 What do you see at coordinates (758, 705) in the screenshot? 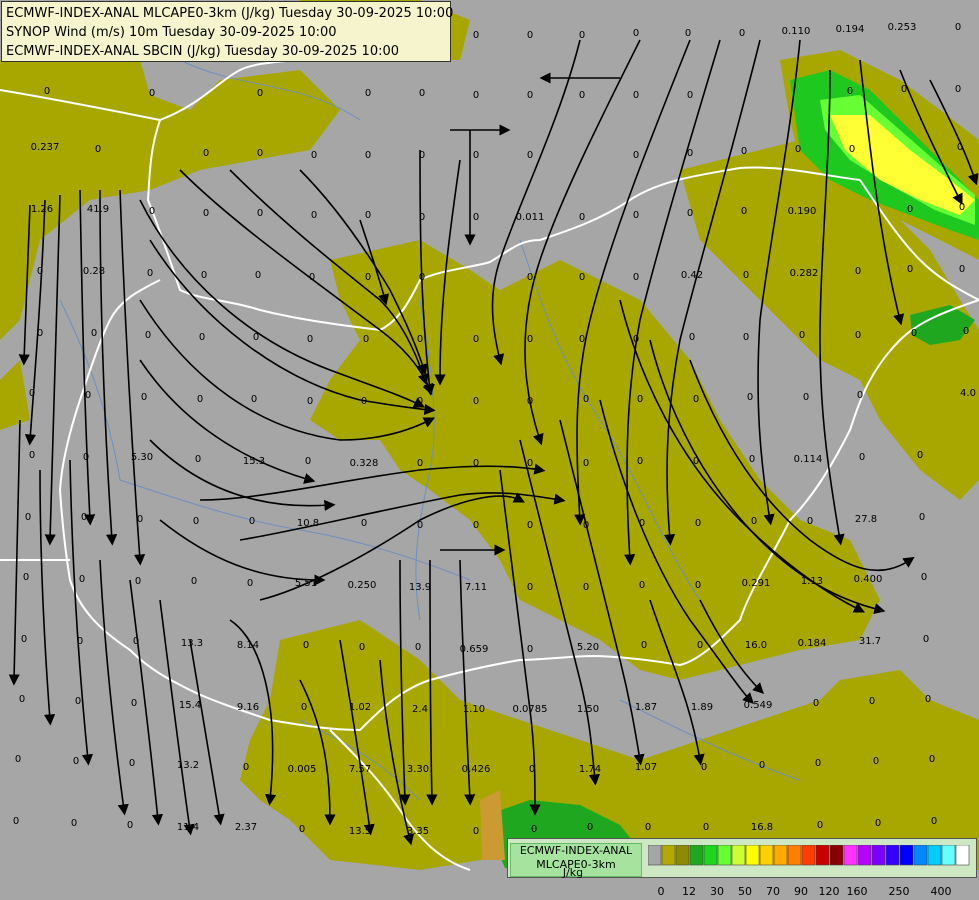
I see `sbcin-value-label: 0.549` at bounding box center [758, 705].